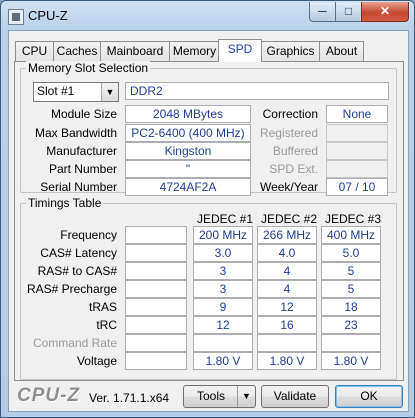 This screenshot has height=418, width=415. Describe the element at coordinates (188, 169) in the screenshot. I see `part-number-value: "` at that location.